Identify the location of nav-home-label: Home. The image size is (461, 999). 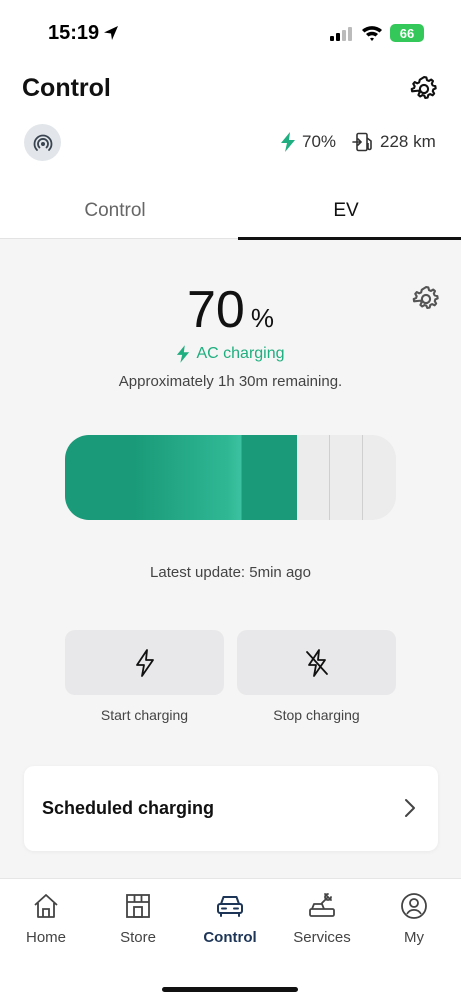
(45, 937).